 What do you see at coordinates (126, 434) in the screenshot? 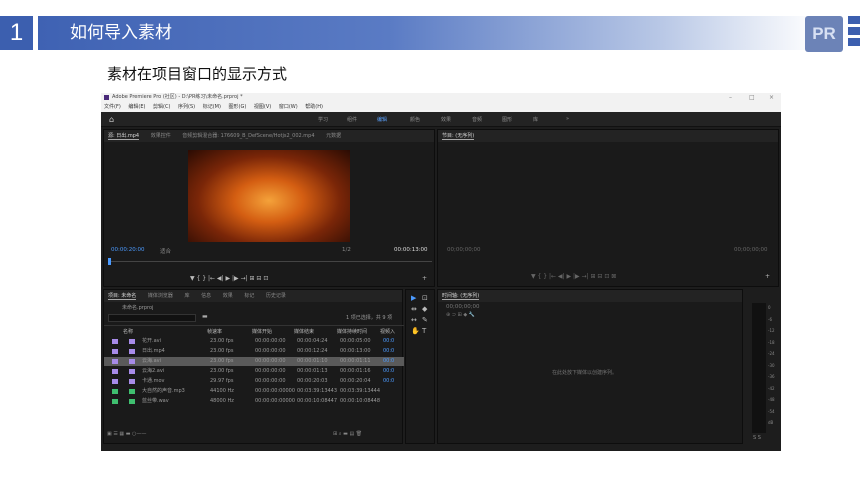
I see `project-footer-tools: ▣ ☰ ▦ ▬ ○——` at bounding box center [126, 434].